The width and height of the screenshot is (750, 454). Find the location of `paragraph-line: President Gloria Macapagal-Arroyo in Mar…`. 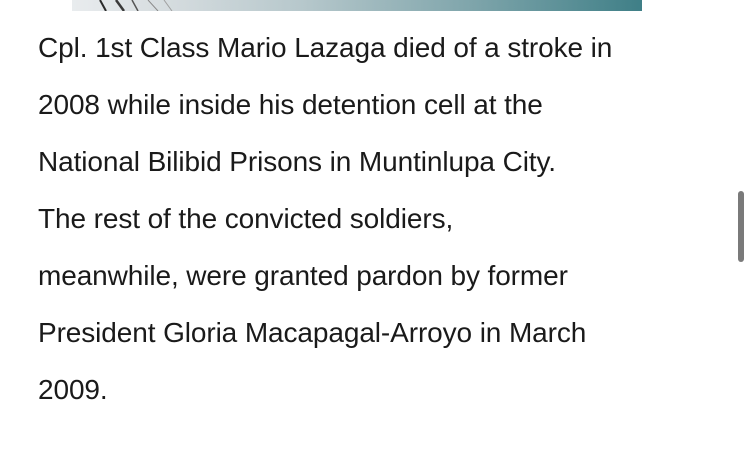

paragraph-line: President Gloria Macapagal-Arroyo in Mar… is located at coordinates (312, 332).